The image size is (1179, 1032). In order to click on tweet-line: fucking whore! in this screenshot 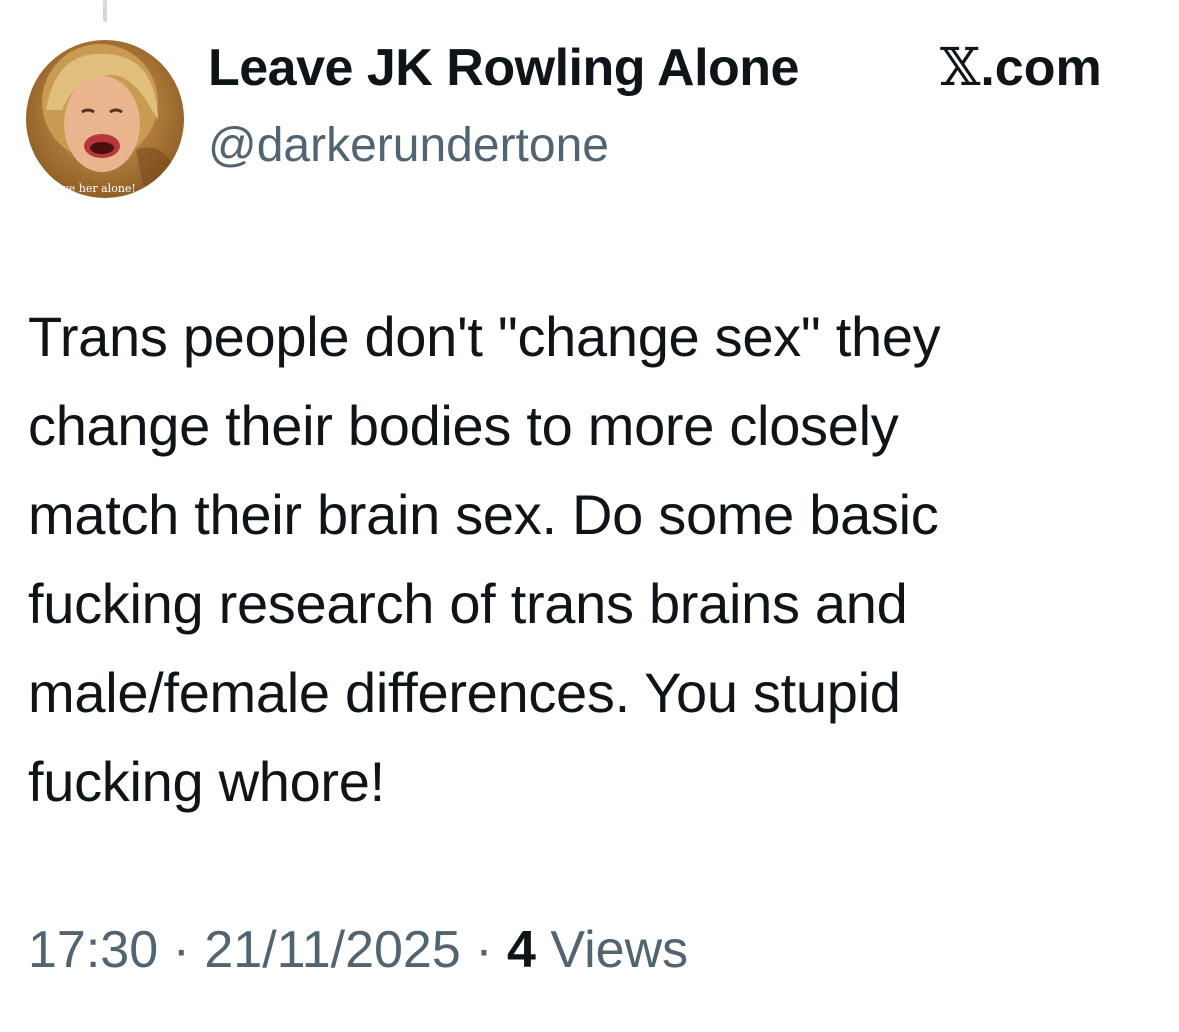, I will do `click(206, 781)`.